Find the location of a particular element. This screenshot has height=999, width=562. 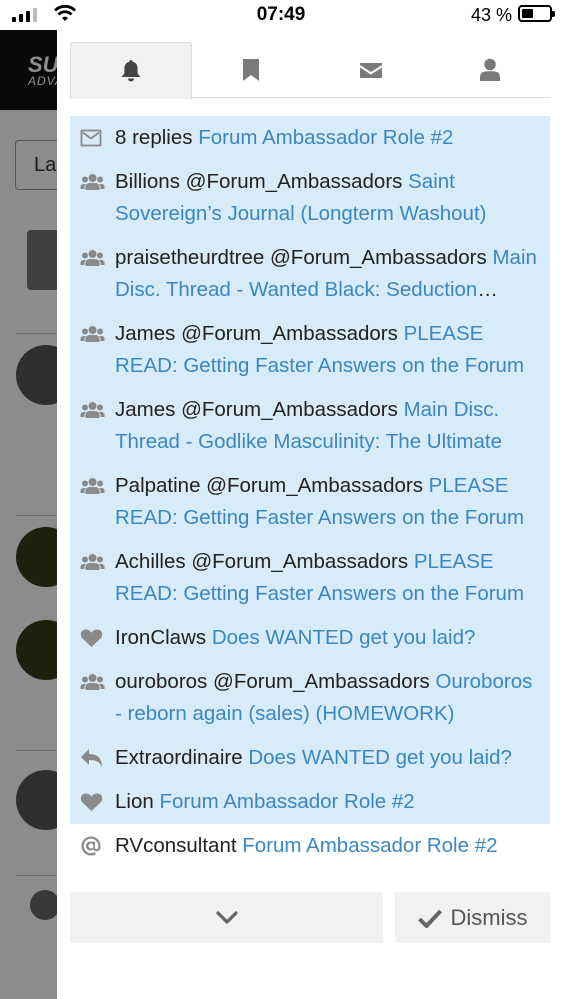

bookmark-icon is located at coordinates (251, 70).